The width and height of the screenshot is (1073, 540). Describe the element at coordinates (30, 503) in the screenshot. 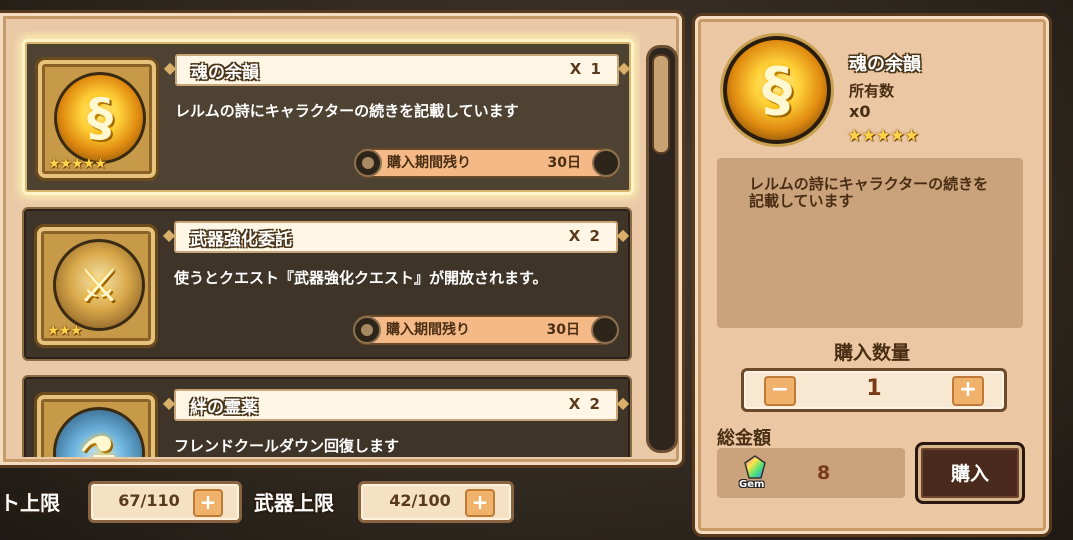

I see `unit-limit-label: ト上限` at that location.